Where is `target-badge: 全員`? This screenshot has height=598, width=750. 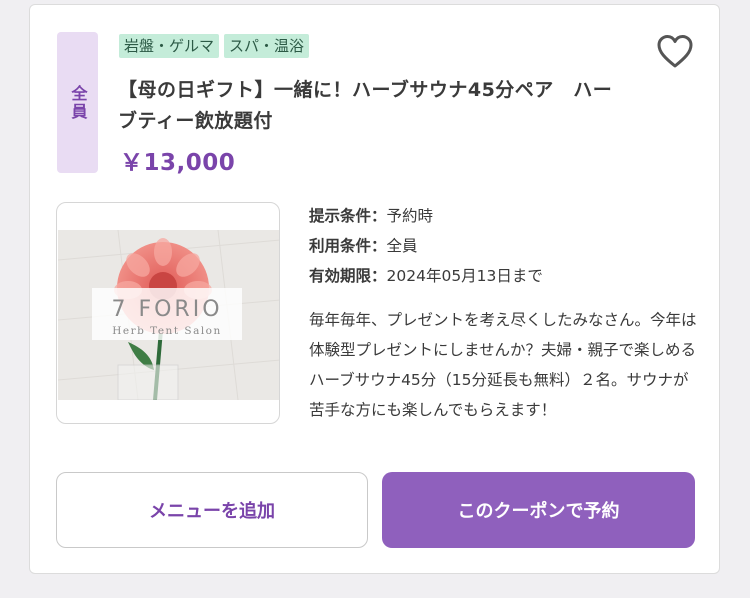 target-badge: 全員 is located at coordinates (77, 102).